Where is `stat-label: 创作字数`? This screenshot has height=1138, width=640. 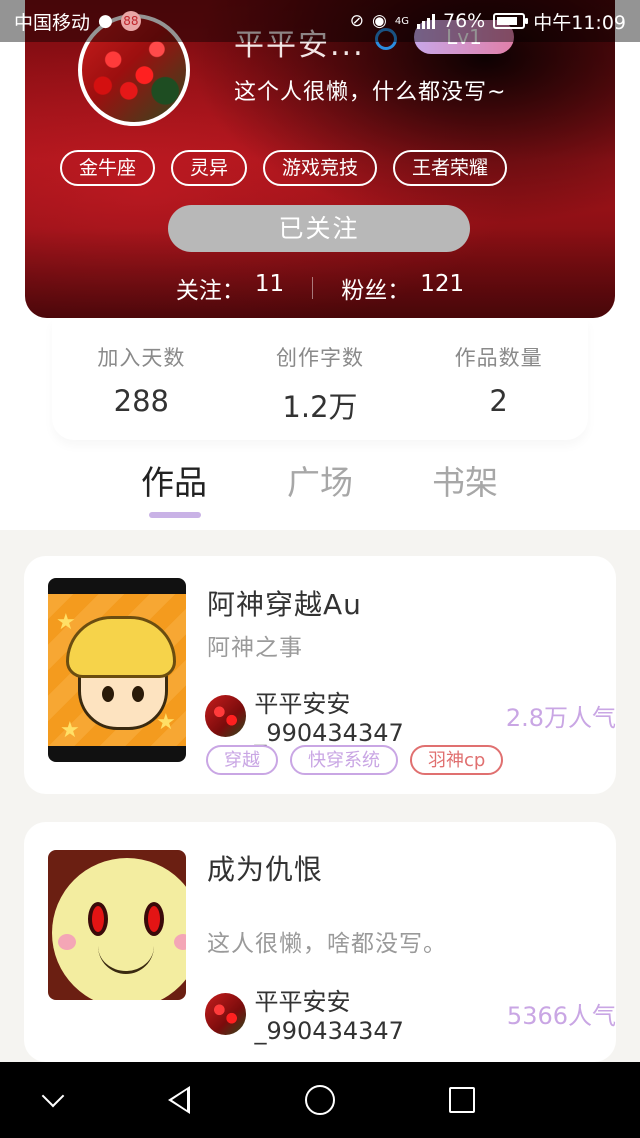 stat-label: 创作字数 is located at coordinates (319, 358).